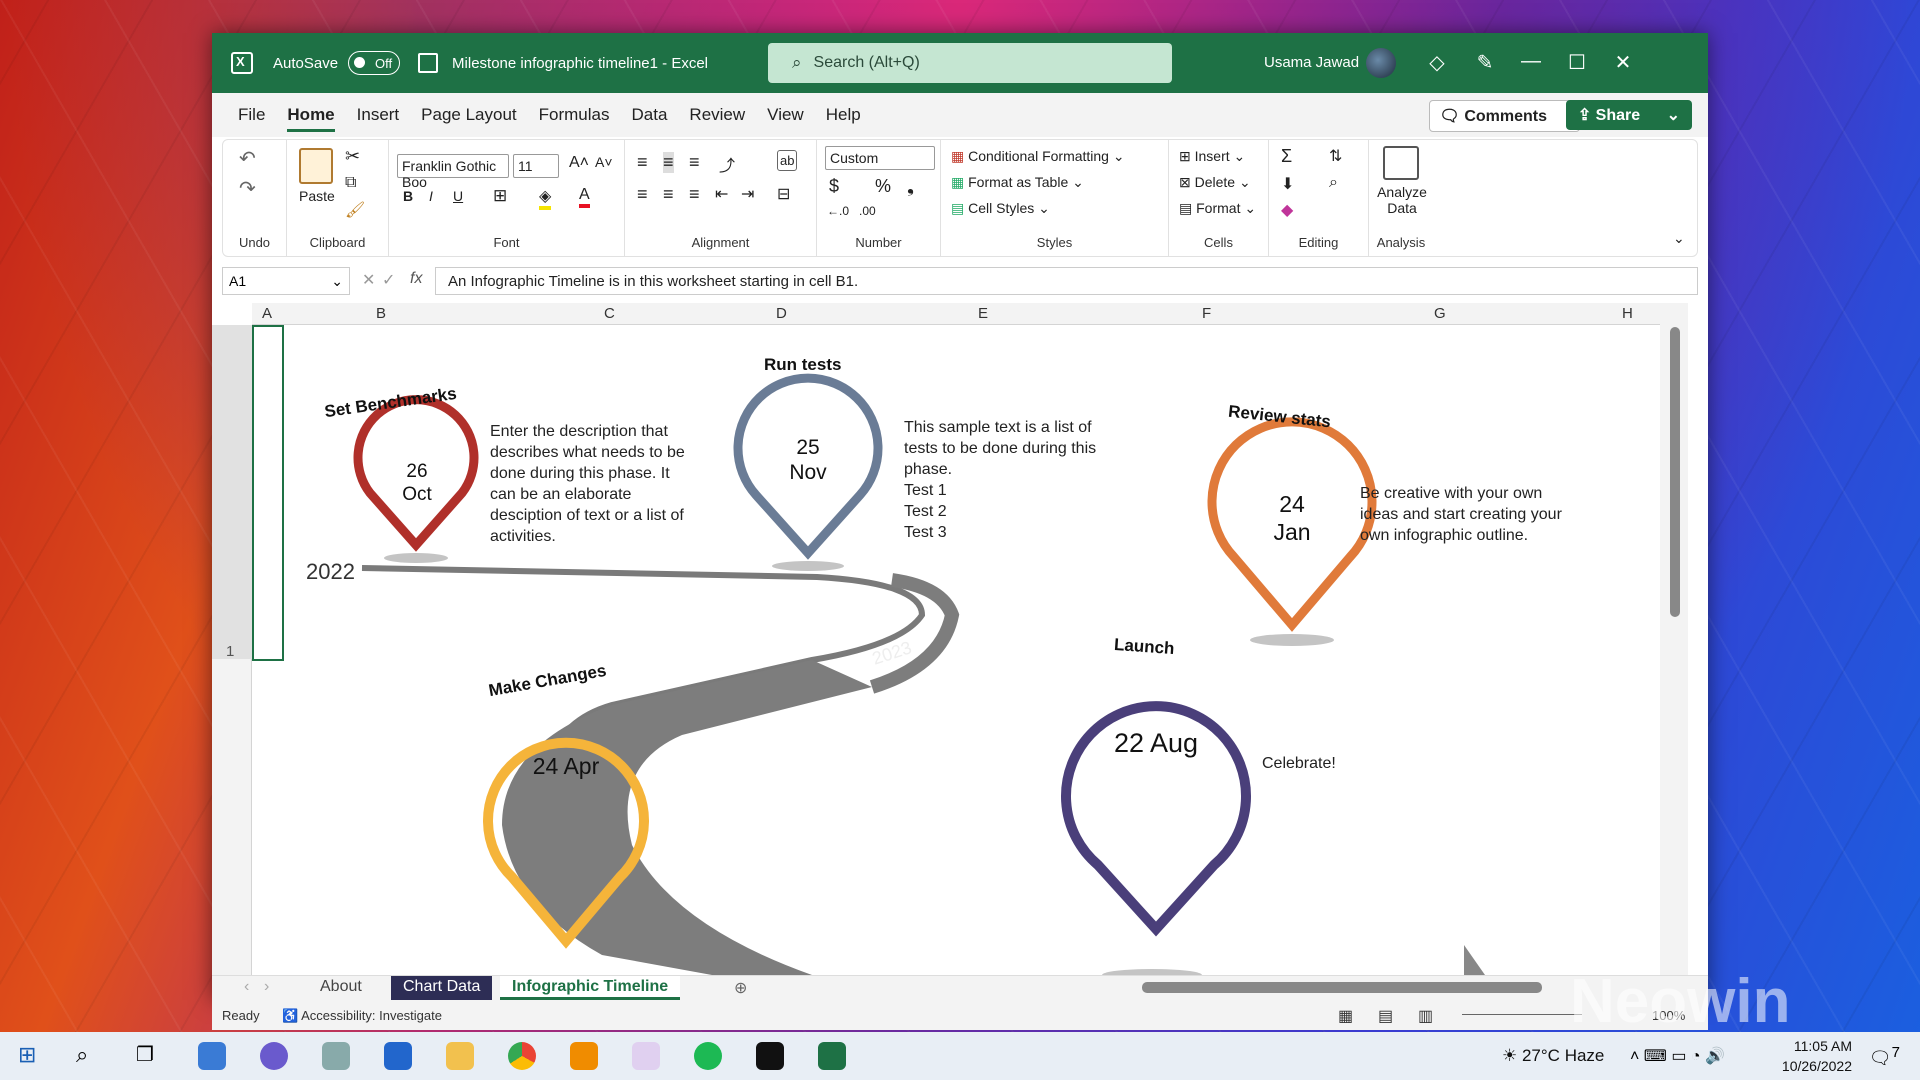 The width and height of the screenshot is (1920, 1080). I want to click on chrome-icon, so click(522, 1056).